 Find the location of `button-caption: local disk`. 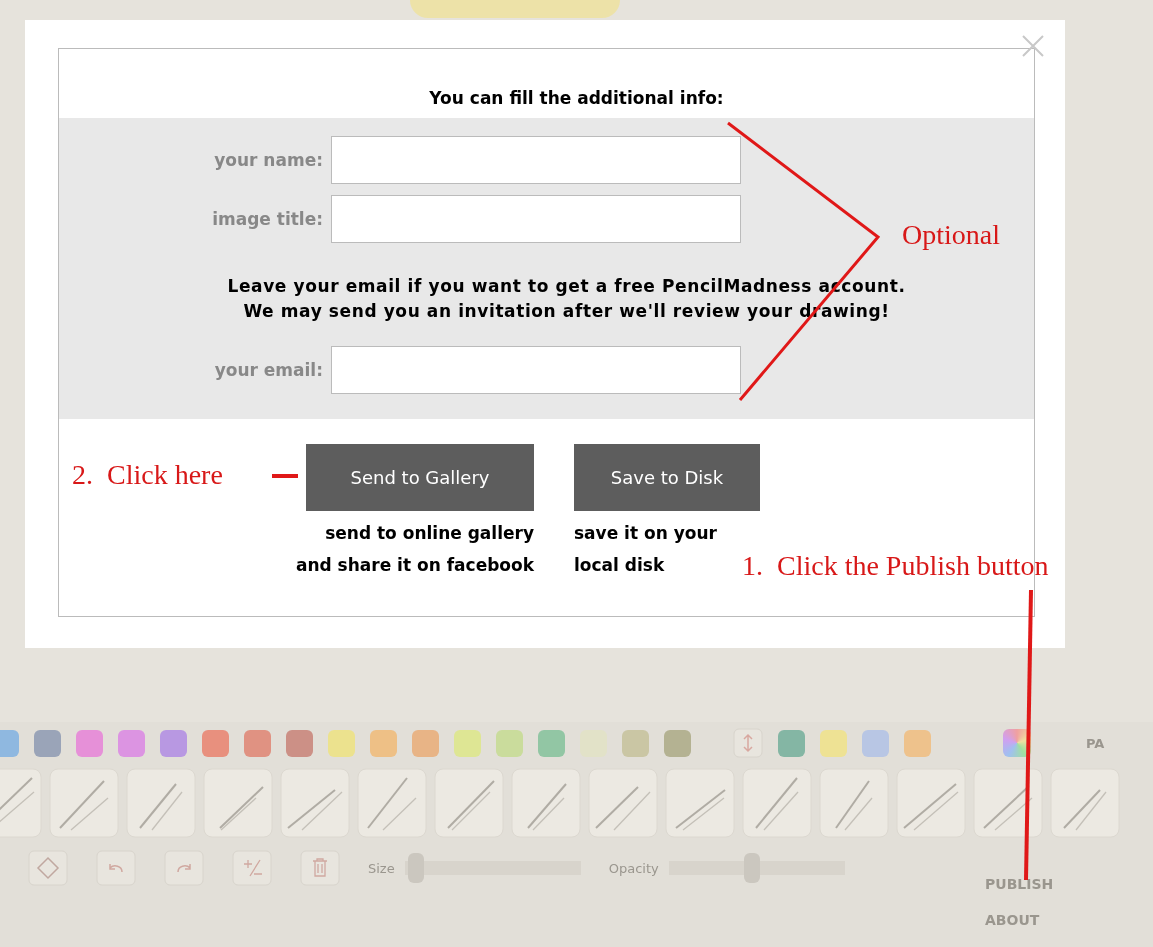

button-caption: local disk is located at coordinates (619, 565).